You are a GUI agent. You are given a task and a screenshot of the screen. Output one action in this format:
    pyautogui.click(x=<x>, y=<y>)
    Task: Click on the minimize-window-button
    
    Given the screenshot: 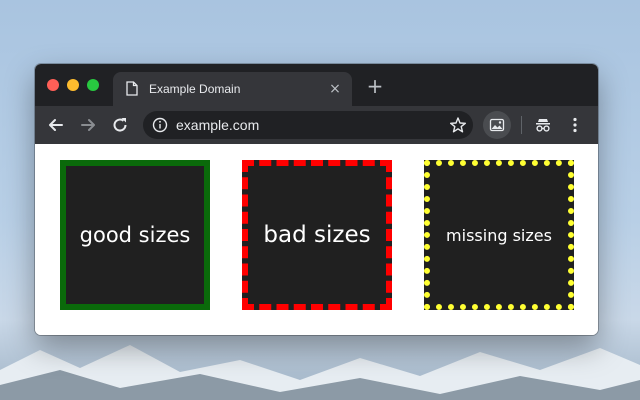 What is the action you would take?
    pyautogui.click(x=73, y=85)
    